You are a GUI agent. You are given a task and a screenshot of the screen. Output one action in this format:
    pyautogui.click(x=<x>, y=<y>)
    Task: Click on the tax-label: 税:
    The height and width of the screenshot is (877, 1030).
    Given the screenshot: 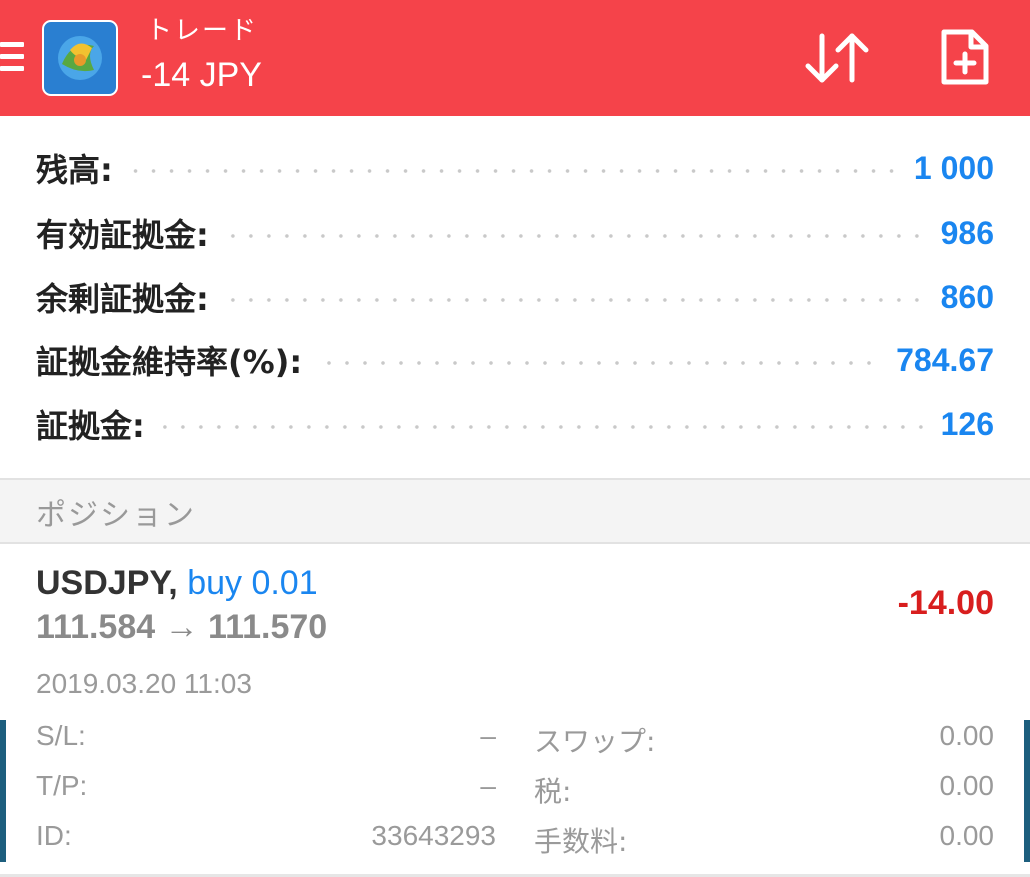 What is the action you would take?
    pyautogui.click(x=553, y=791)
    